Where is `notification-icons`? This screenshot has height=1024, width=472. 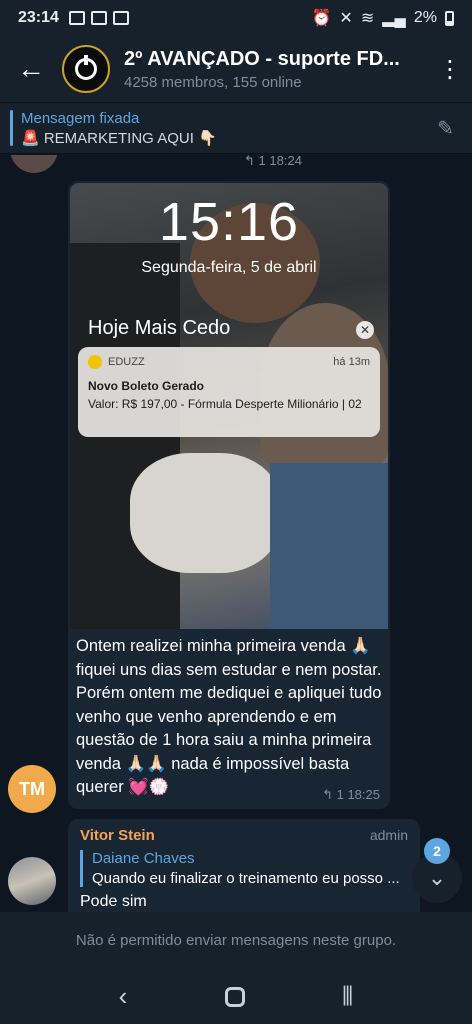
notification-icons is located at coordinates (98, 18).